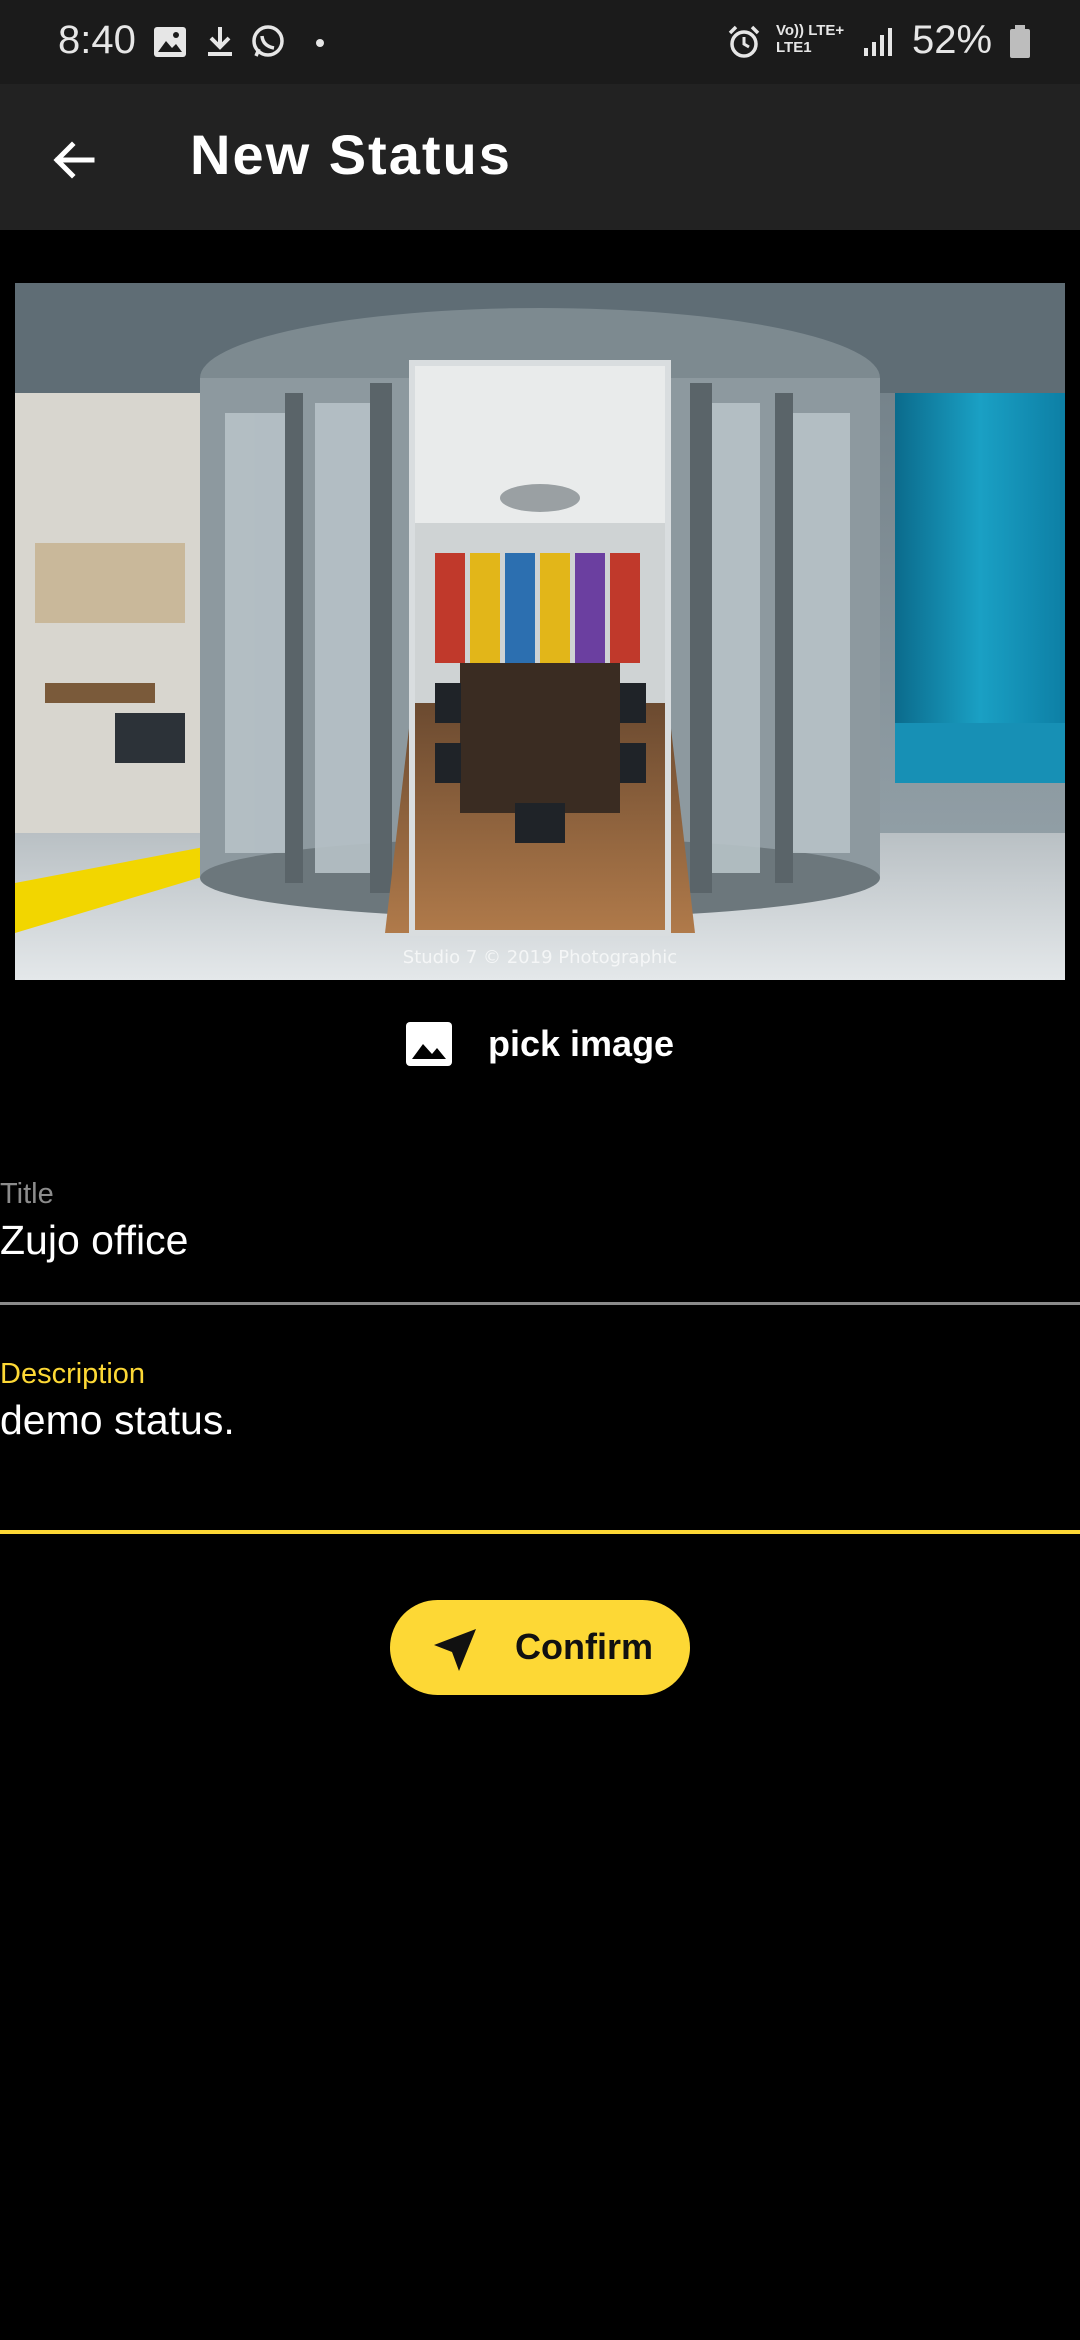  What do you see at coordinates (351, 154) in the screenshot?
I see `page-title: New Status` at bounding box center [351, 154].